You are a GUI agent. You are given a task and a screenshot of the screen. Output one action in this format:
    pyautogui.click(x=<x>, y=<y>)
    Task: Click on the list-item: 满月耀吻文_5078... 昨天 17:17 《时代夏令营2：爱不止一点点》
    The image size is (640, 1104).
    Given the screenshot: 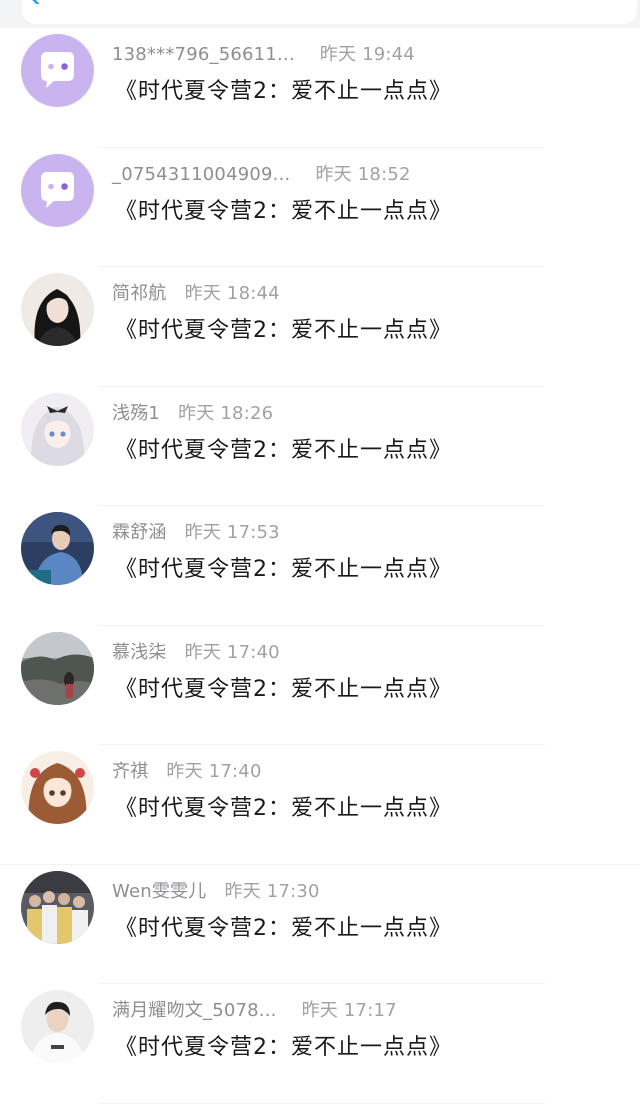 What is the action you would take?
    pyautogui.click(x=320, y=1044)
    